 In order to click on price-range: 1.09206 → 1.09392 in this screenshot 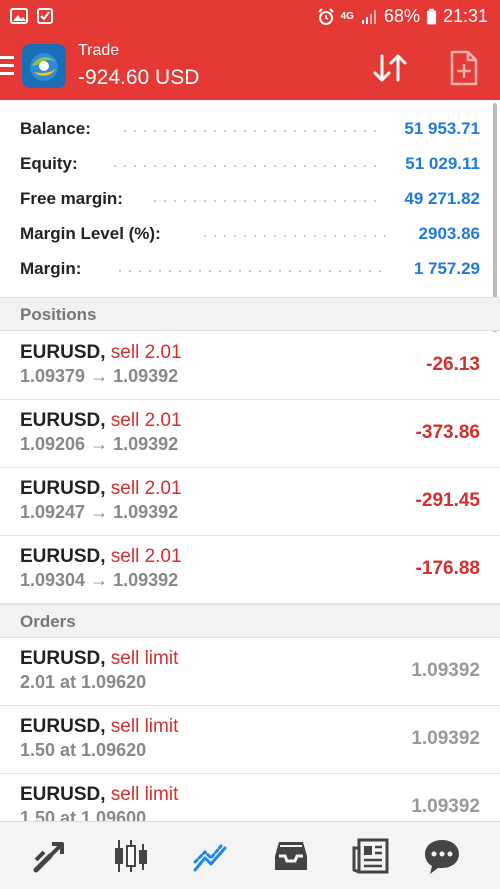, I will do `click(99, 444)`.